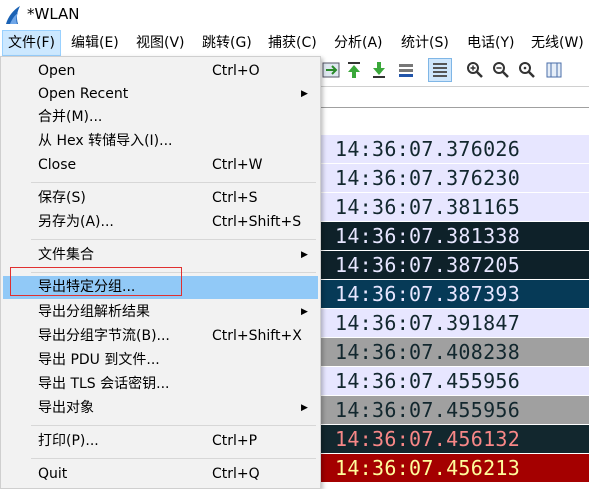 This screenshot has height=489, width=589. I want to click on packet-row: 14:36:07.456213, so click(454, 468).